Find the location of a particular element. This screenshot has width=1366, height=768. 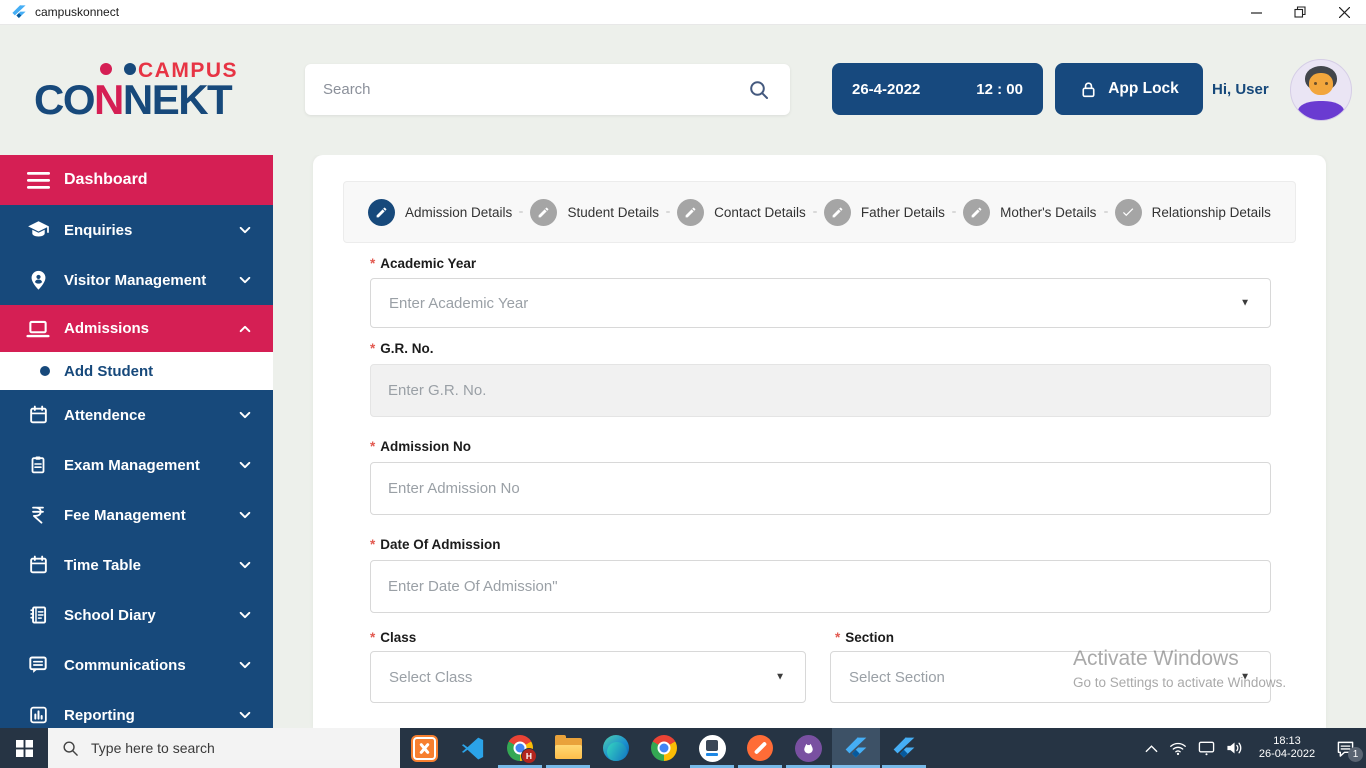

sidebar-item-reporting: Reporting is located at coordinates (136, 709).